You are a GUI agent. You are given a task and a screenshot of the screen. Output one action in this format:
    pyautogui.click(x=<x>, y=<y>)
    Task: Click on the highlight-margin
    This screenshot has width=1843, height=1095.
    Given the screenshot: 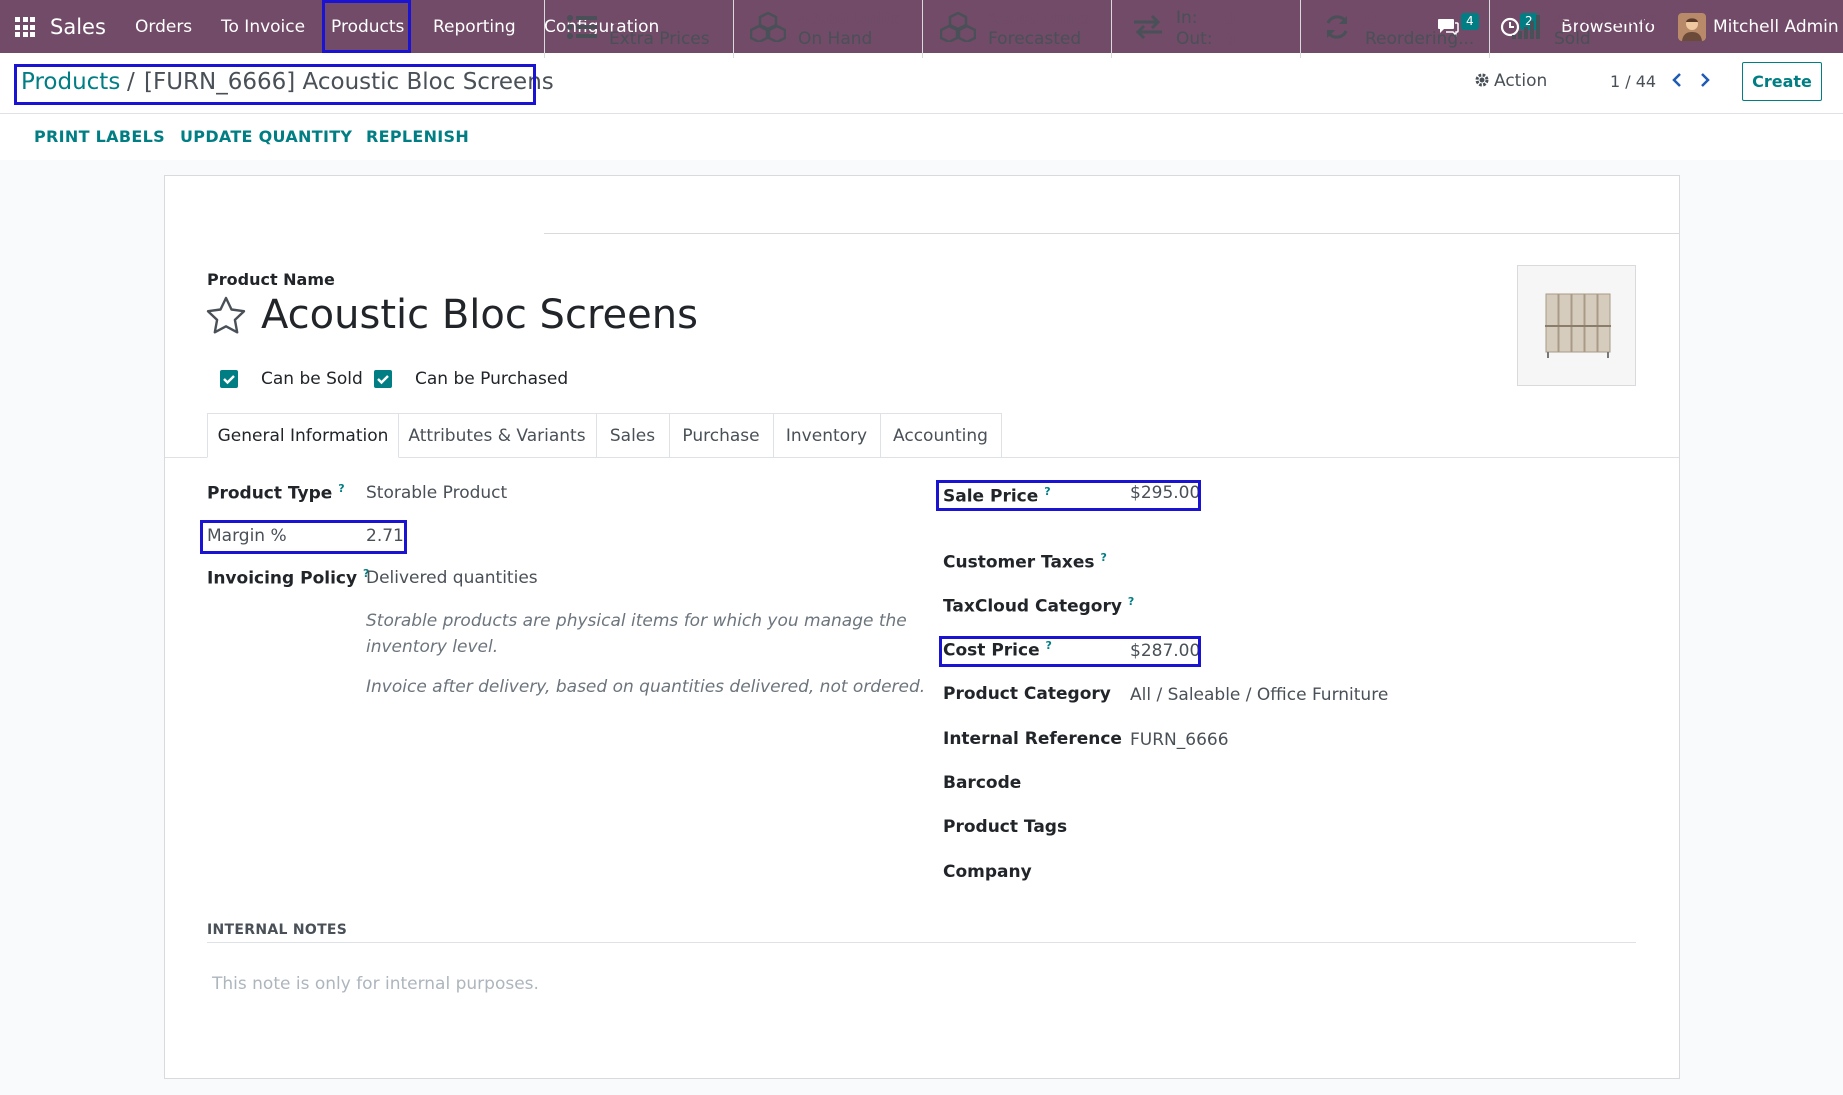 What is the action you would take?
    pyautogui.click(x=303, y=537)
    